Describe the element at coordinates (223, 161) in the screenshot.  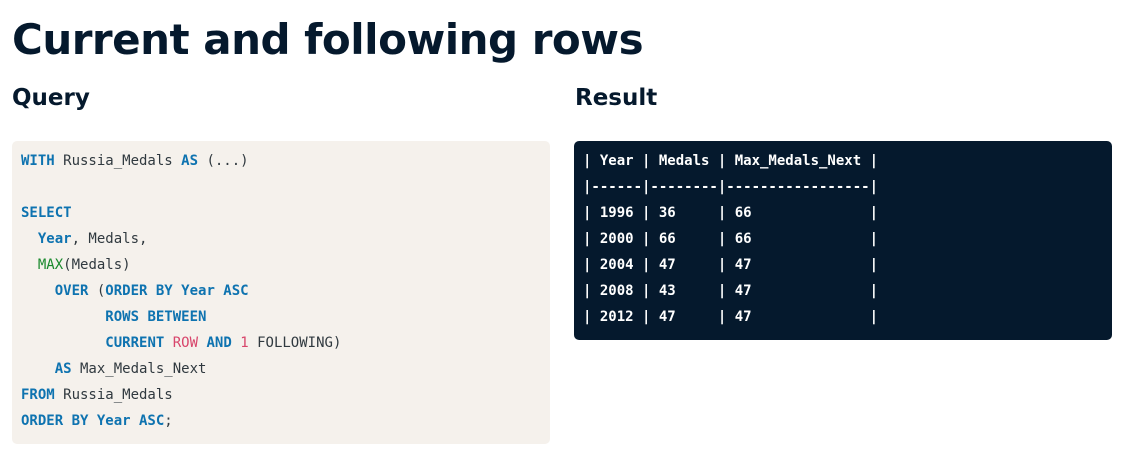
I see `code-token: (...)` at that location.